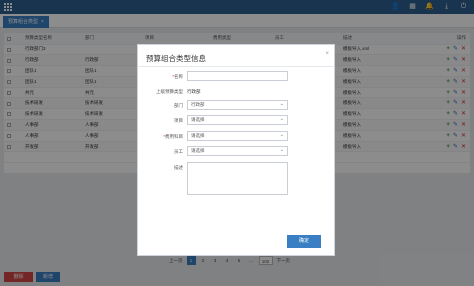 The width and height of the screenshot is (474, 286). What do you see at coordinates (178, 120) in the screenshot?
I see `project-label: 项目` at bounding box center [178, 120].